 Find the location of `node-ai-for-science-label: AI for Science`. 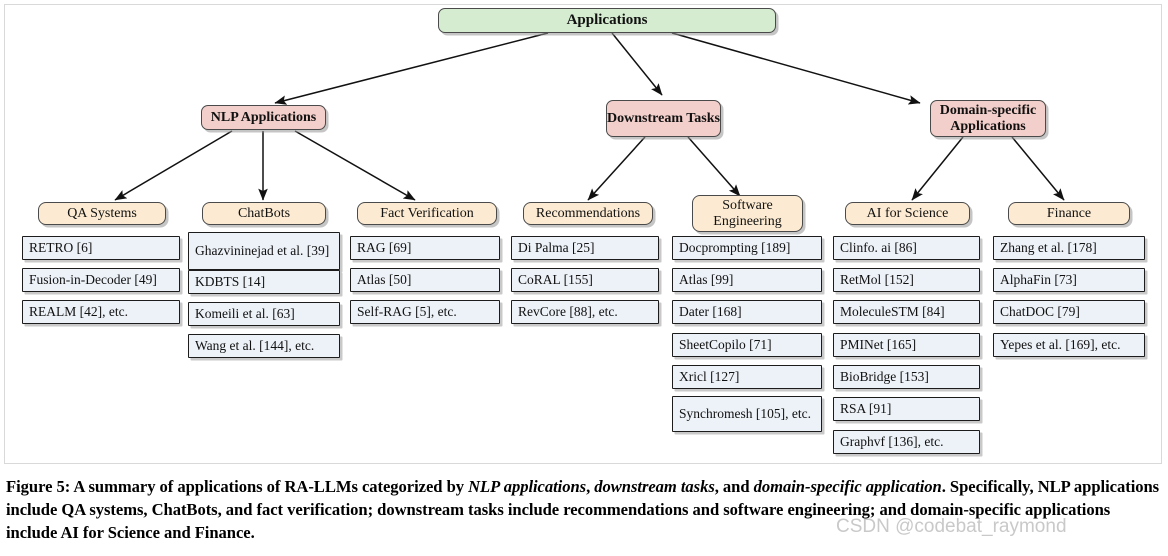

node-ai-for-science-label: AI for Science is located at coordinates (907, 213).